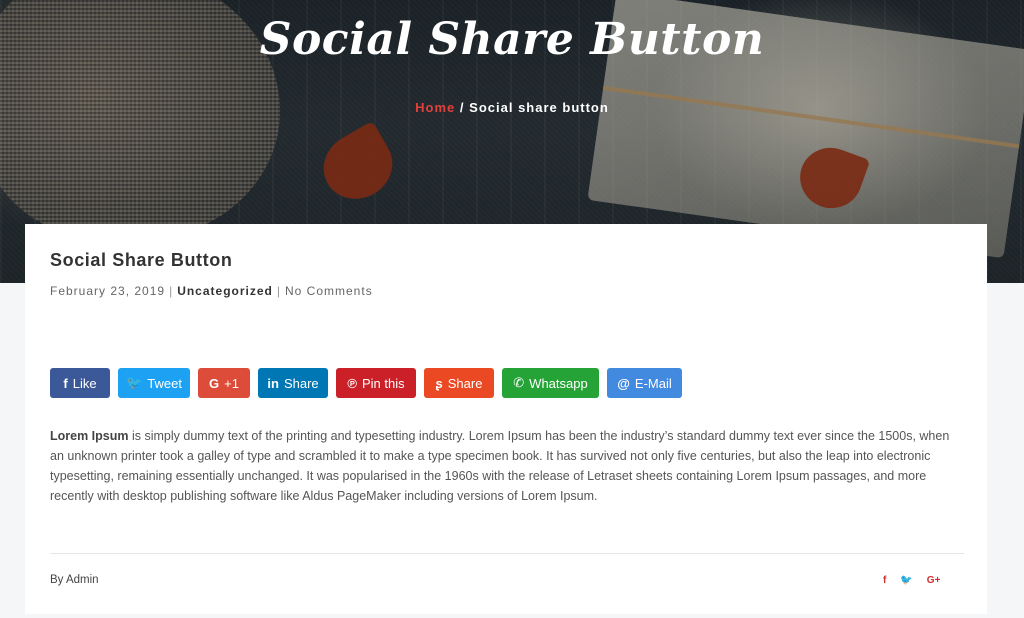  I want to click on share-button-google-plus: G +1, so click(224, 383).